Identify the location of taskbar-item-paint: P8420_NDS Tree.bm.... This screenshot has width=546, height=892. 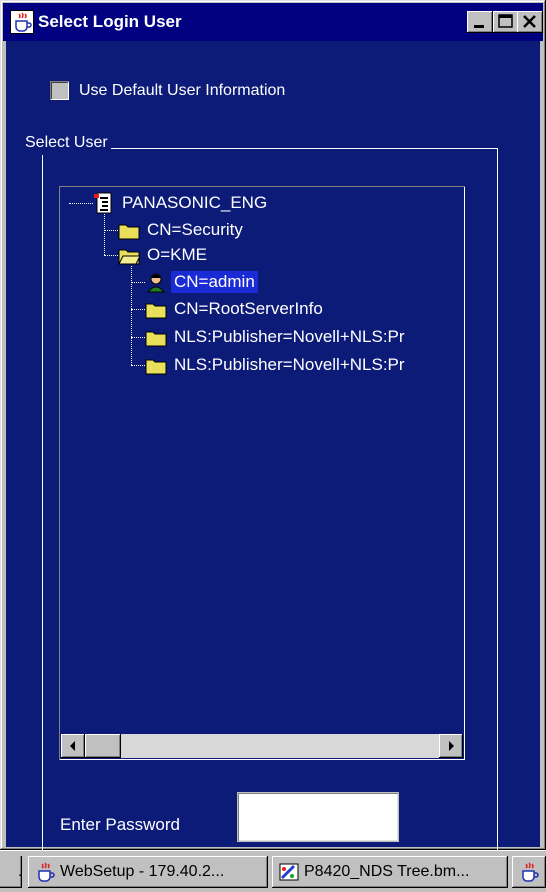
(390, 872).